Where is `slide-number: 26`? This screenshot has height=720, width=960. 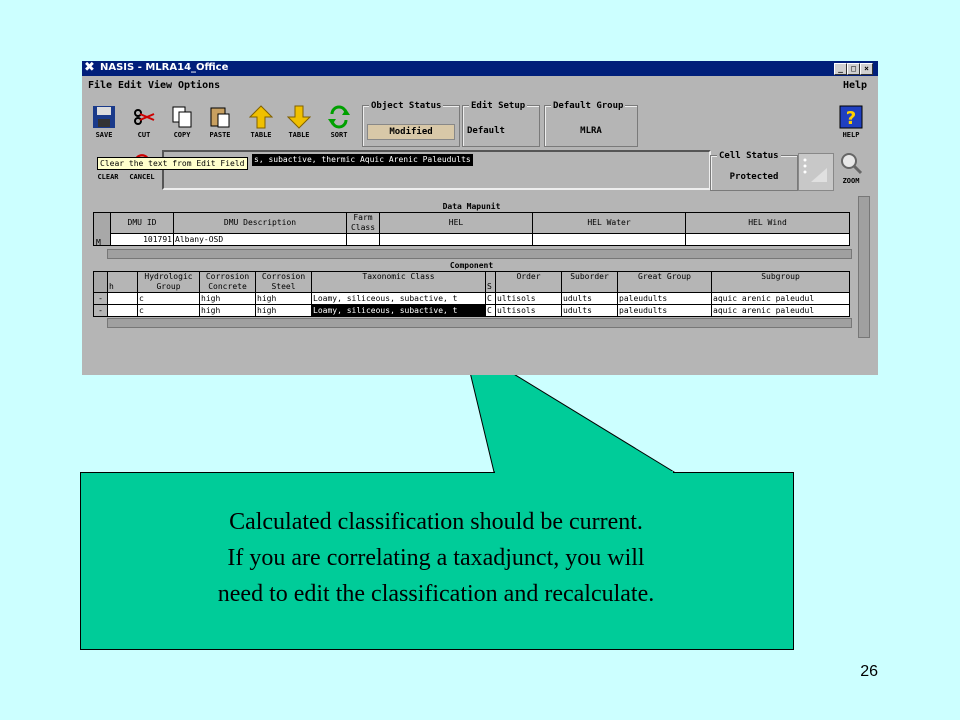
slide-number: 26 is located at coordinates (869, 671).